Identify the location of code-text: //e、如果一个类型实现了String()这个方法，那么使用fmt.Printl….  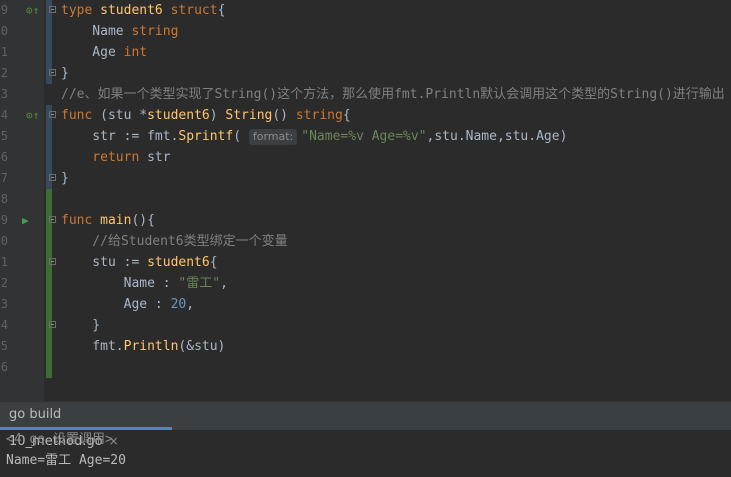
(393, 94).